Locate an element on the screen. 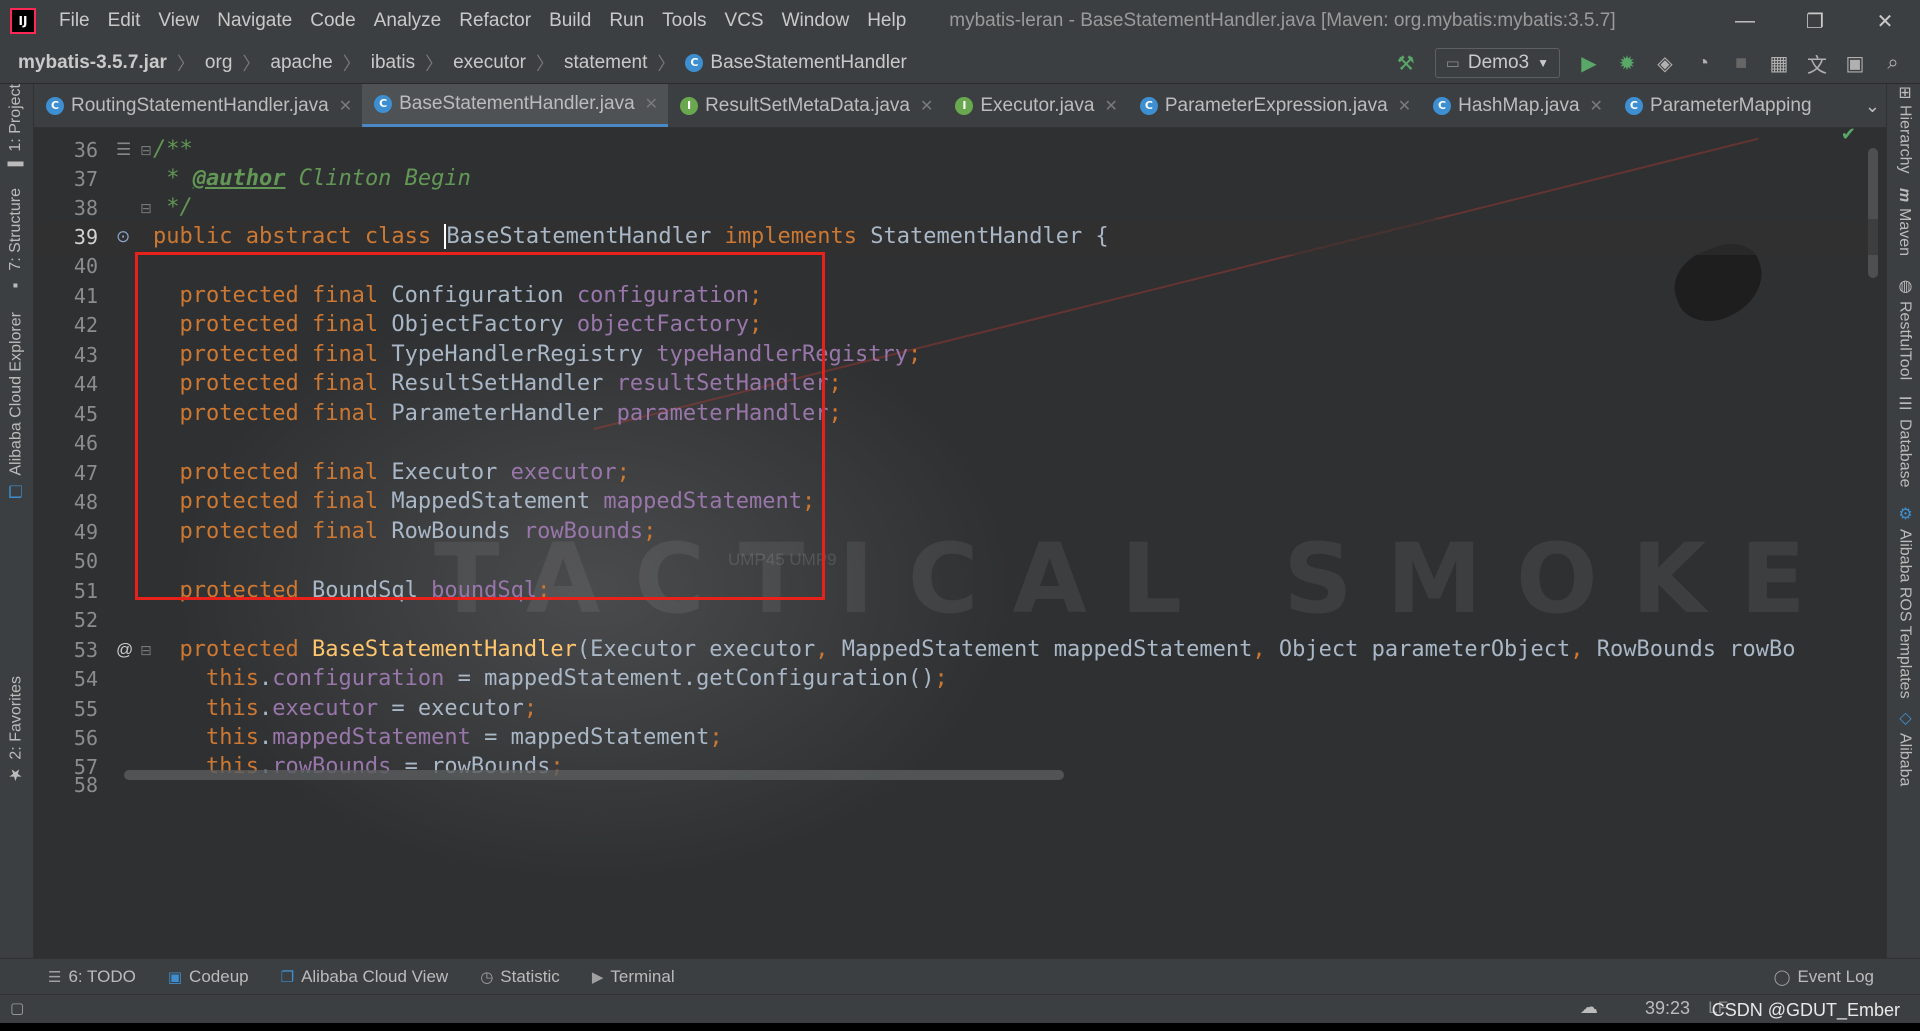 The image size is (1920, 1031). maven-tool-button: m Maven is located at coordinates (1904, 222).